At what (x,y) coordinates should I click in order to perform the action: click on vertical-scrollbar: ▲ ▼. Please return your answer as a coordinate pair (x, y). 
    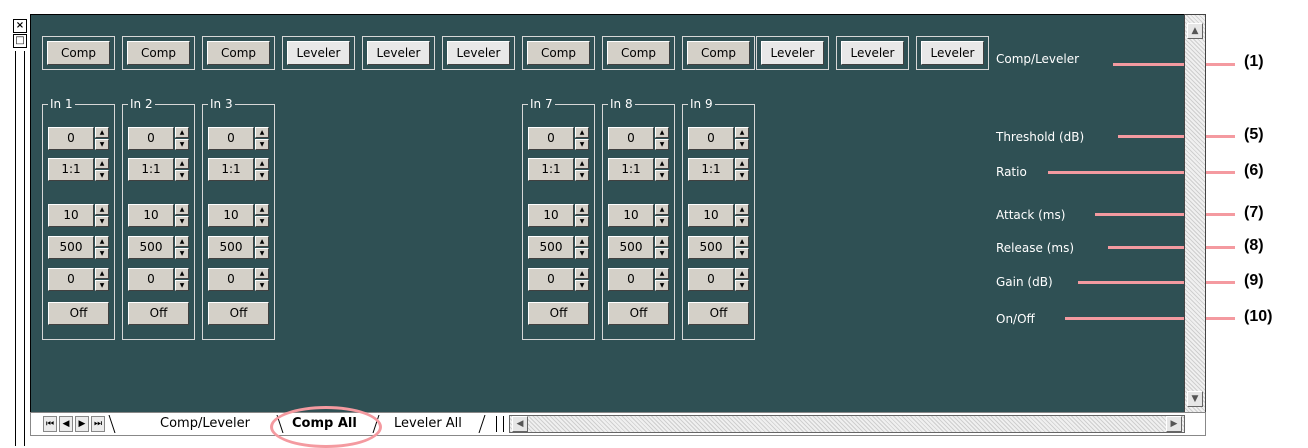
    Looking at the image, I should click on (1195, 214).